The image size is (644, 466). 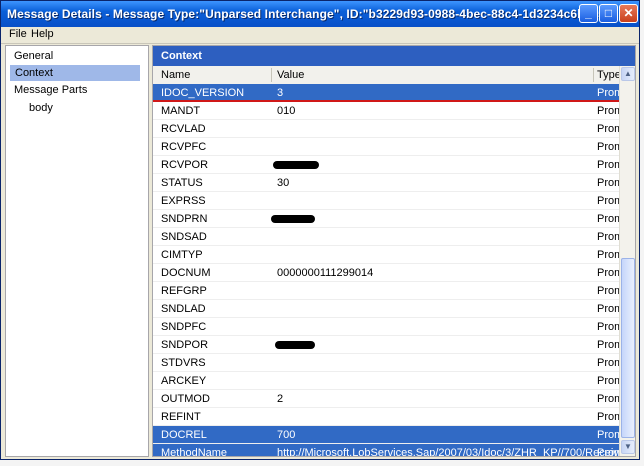 What do you see at coordinates (286, 435) in the screenshot?
I see `cell-value: 700` at bounding box center [286, 435].